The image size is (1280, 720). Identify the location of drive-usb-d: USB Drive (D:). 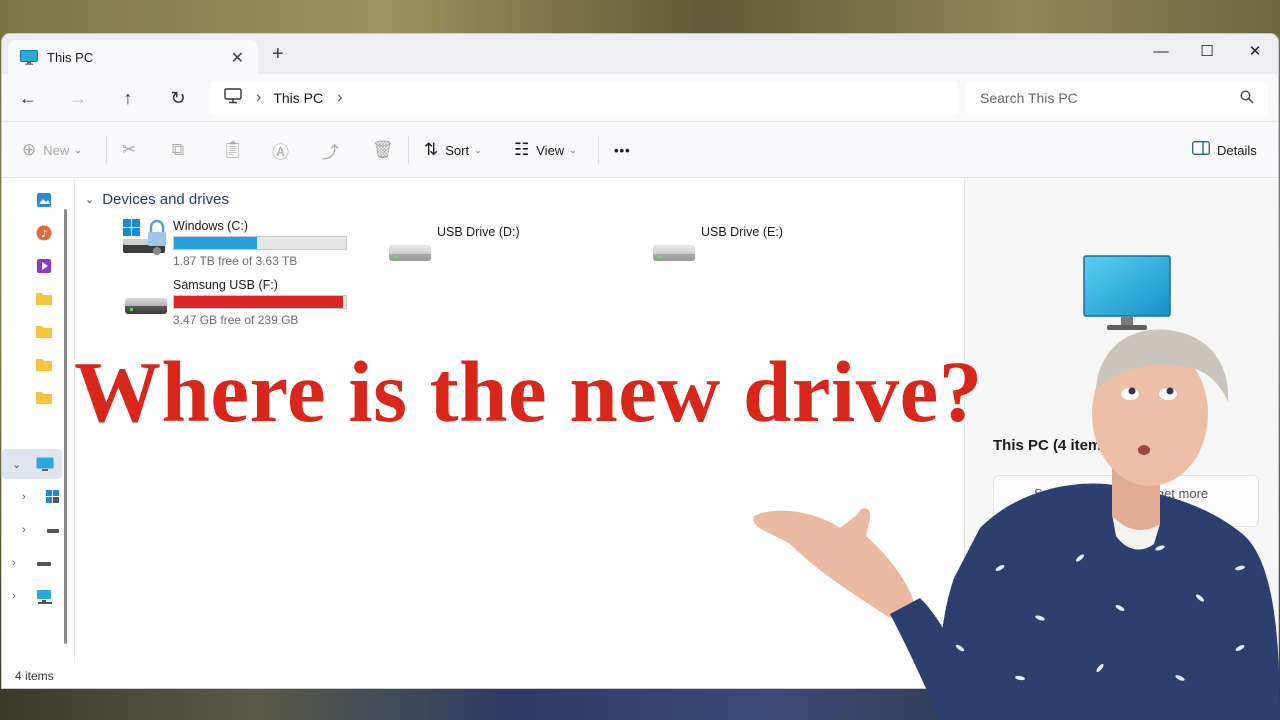
(452, 243).